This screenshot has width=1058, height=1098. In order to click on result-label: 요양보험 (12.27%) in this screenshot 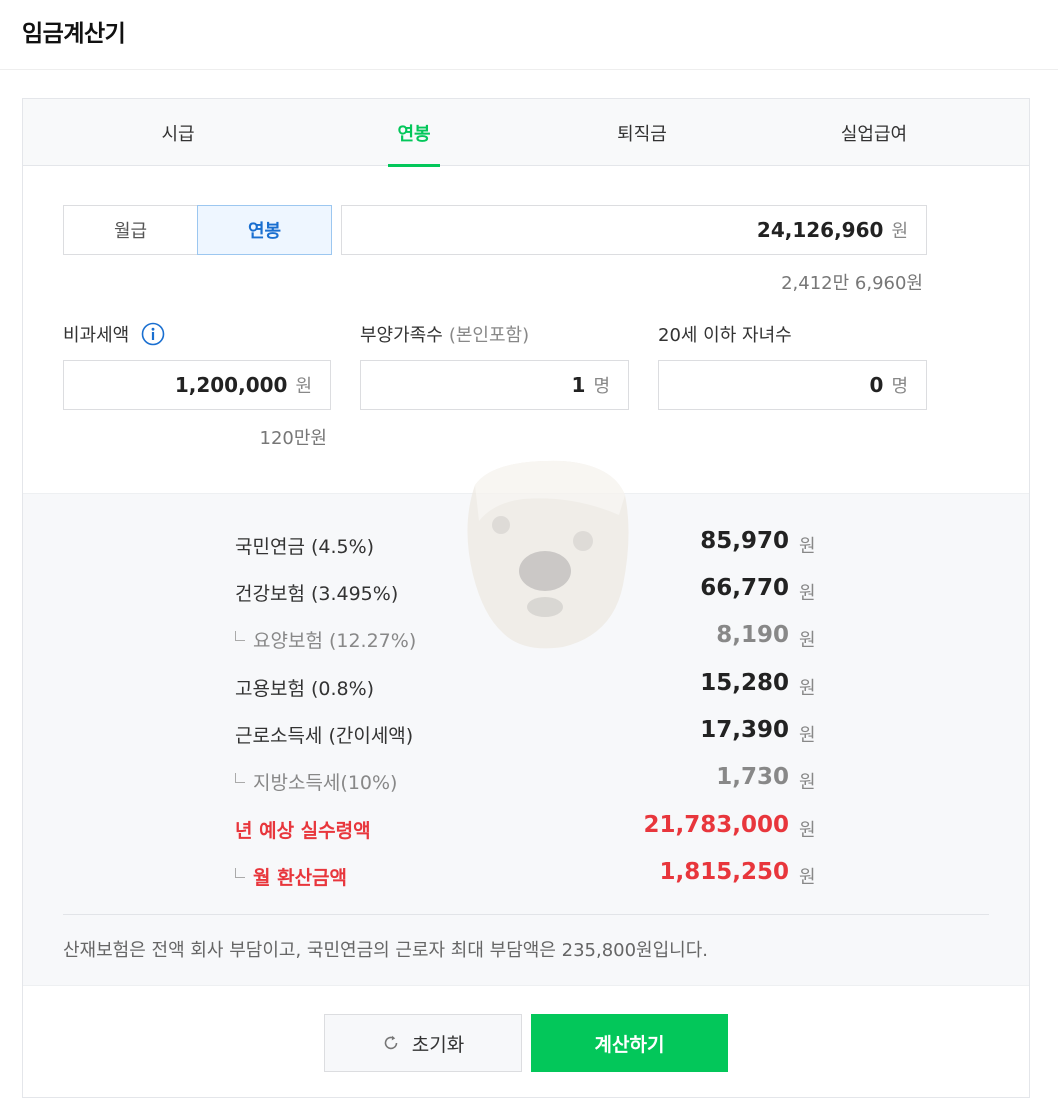, I will do `click(325, 639)`.